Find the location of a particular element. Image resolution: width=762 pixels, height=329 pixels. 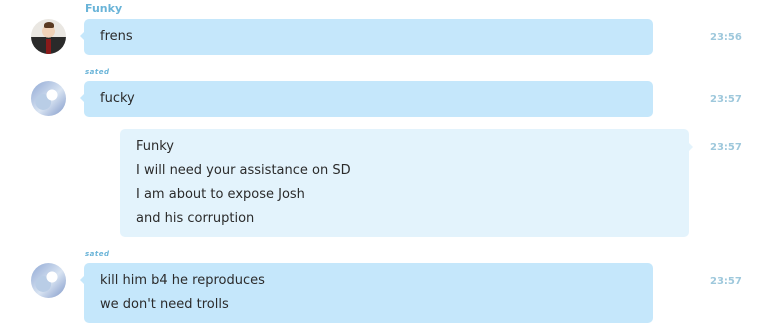

message-text: Funky is located at coordinates (155, 146).